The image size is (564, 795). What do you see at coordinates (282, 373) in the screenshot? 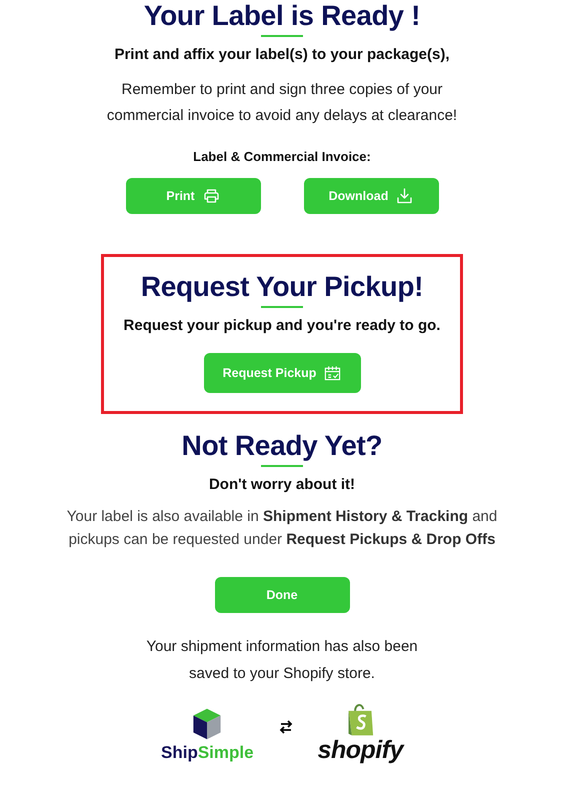
I see `request-pickup-button: Request Pickup` at bounding box center [282, 373].